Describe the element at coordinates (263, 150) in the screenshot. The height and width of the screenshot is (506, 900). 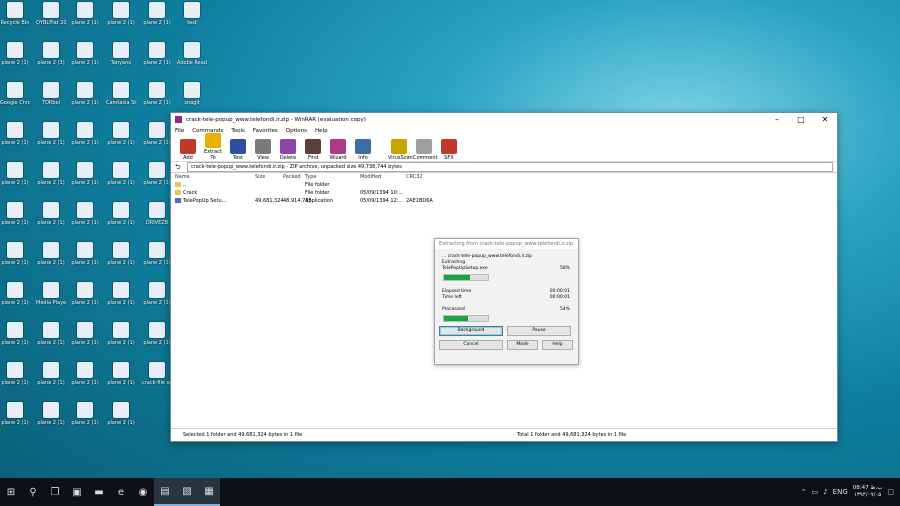
I see `toolbar-view-button: View` at that location.